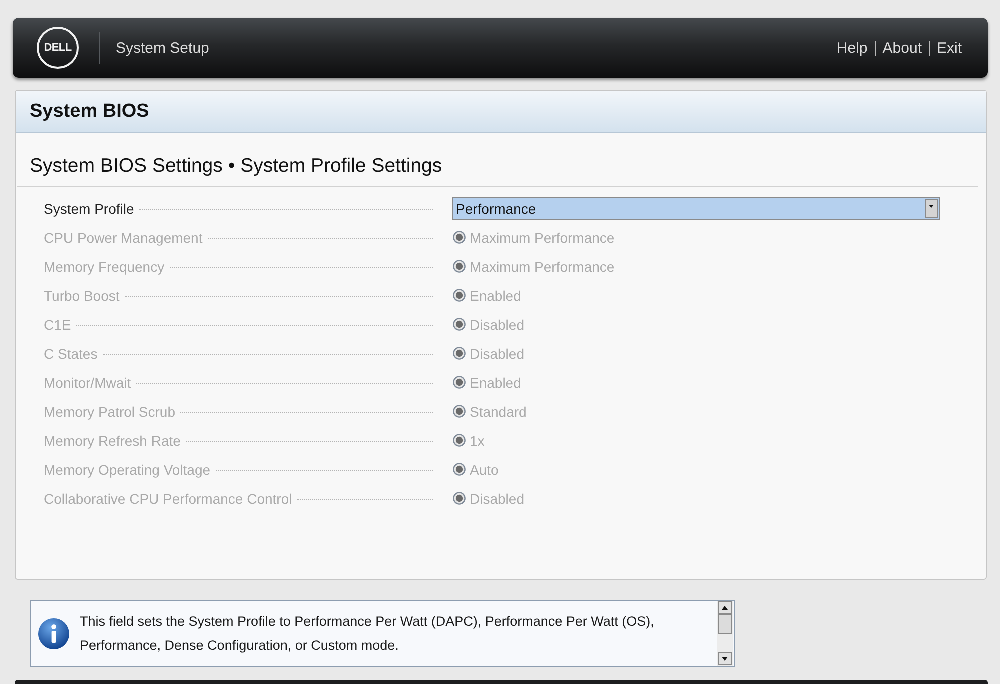  What do you see at coordinates (104, 266) in the screenshot?
I see `setting-label: Memory Frequency` at bounding box center [104, 266].